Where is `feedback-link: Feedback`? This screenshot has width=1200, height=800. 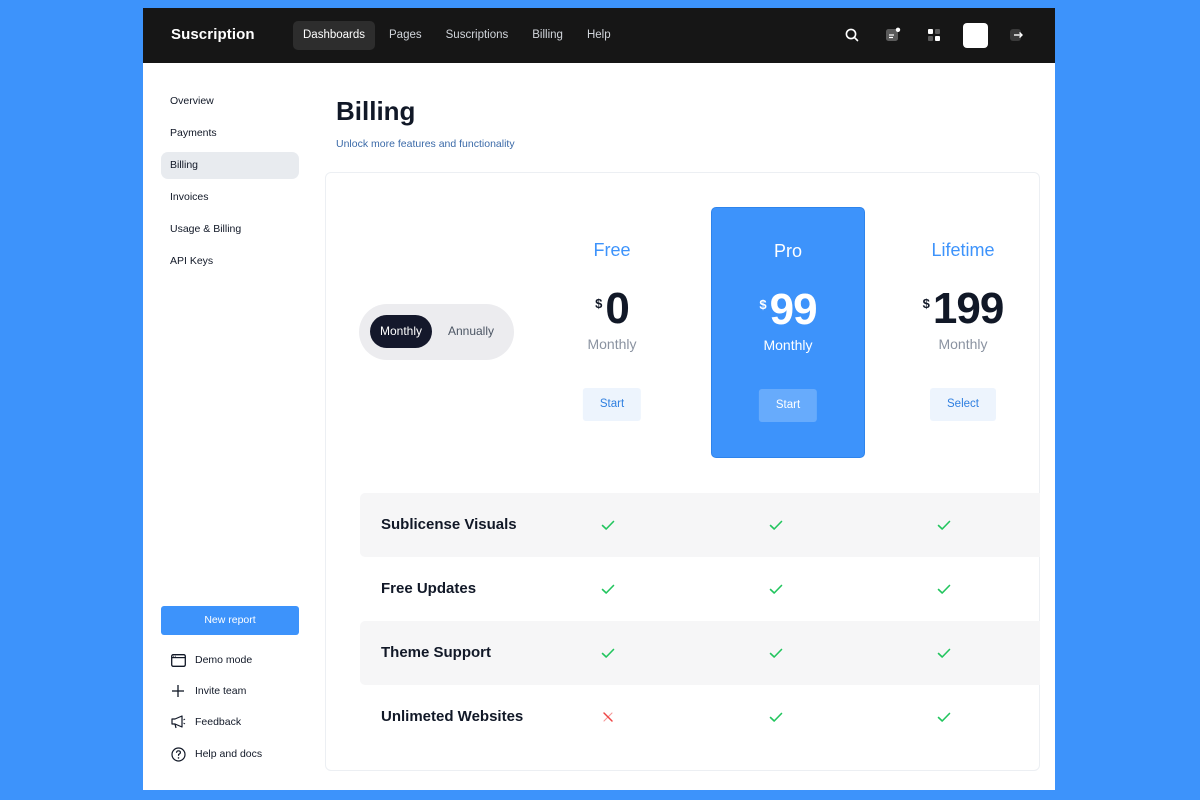 feedback-link: Feedback is located at coordinates (205, 722).